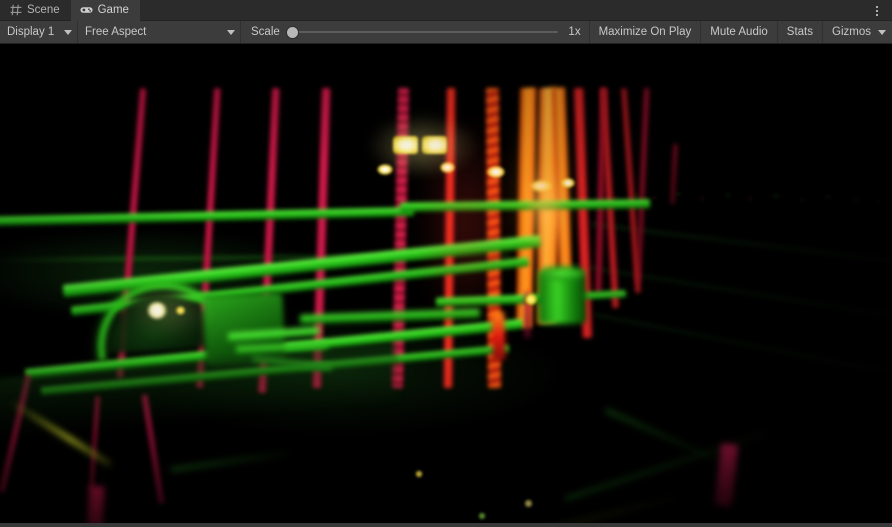  I want to click on stats-label: Stats, so click(800, 32).